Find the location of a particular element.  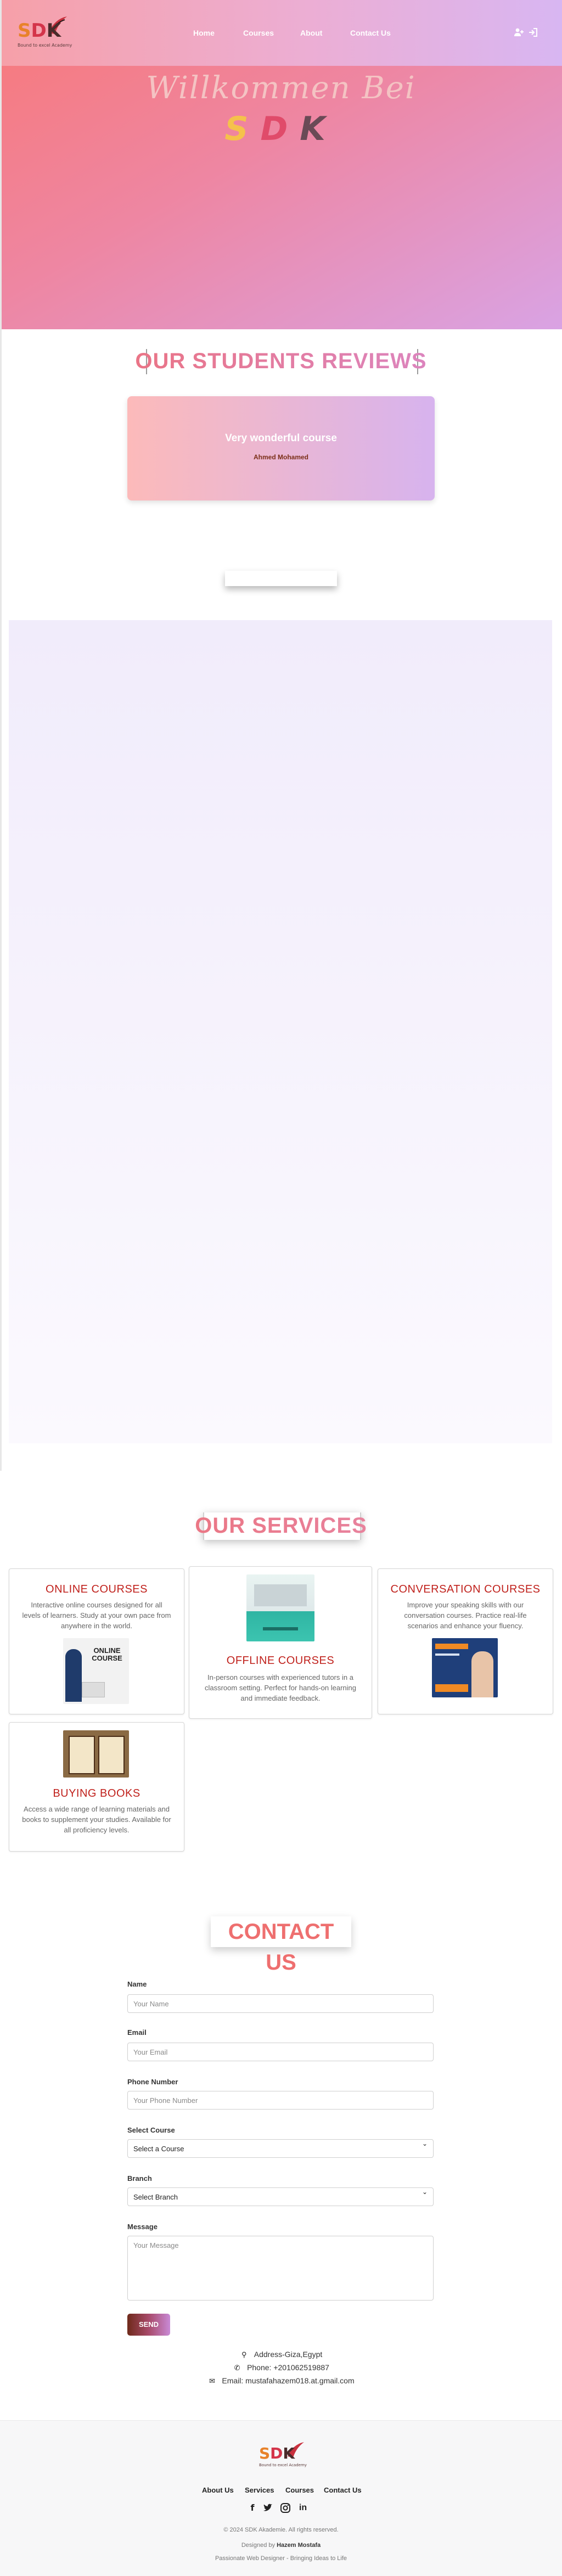

phone-input: Your Phone Number is located at coordinates (280, 2100).